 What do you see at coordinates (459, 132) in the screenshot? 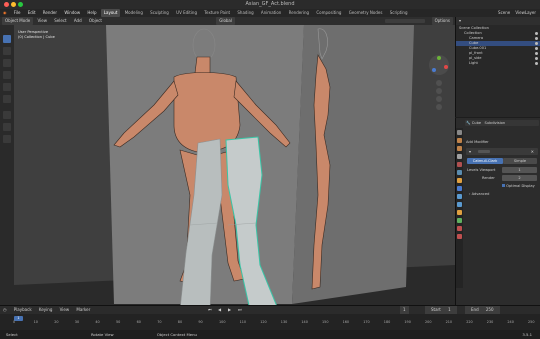
I see `tool-properties-tab-icon` at bounding box center [459, 132].